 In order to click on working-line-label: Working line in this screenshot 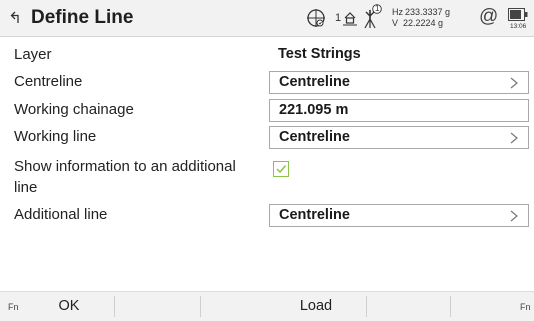, I will do `click(55, 136)`.